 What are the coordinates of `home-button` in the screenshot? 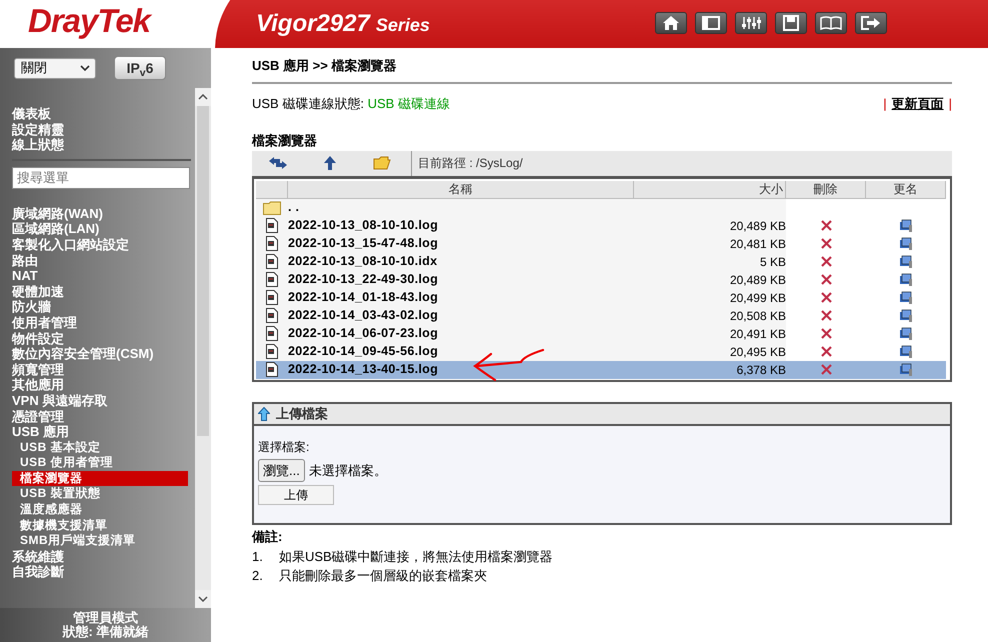 It's located at (671, 23).